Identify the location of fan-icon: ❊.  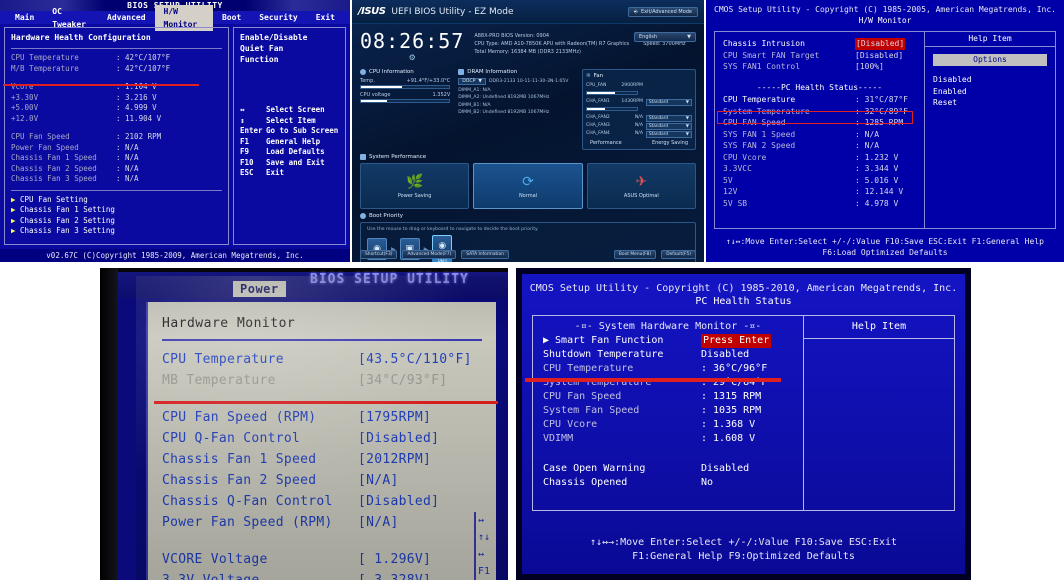
(588, 76).